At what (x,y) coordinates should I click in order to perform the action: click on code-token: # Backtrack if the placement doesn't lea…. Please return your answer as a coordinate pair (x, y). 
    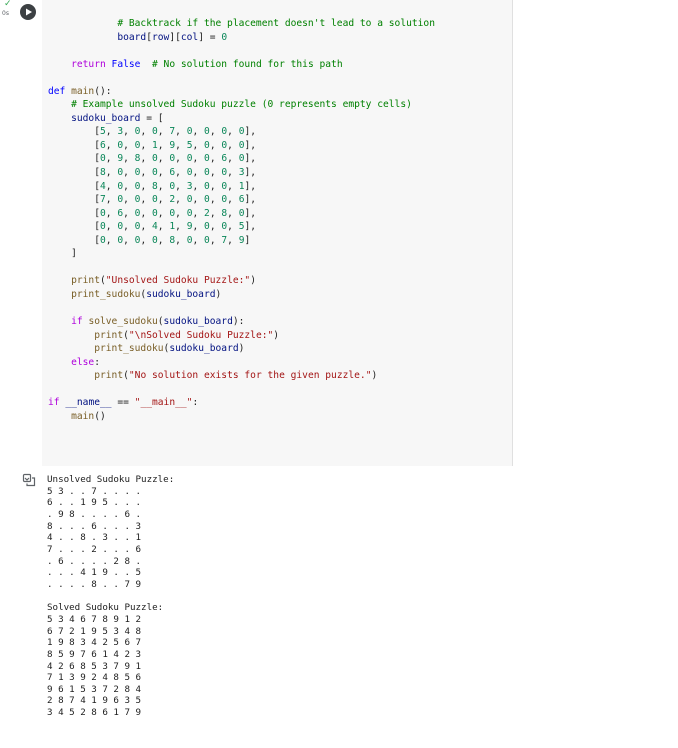
    Looking at the image, I should click on (276, 23).